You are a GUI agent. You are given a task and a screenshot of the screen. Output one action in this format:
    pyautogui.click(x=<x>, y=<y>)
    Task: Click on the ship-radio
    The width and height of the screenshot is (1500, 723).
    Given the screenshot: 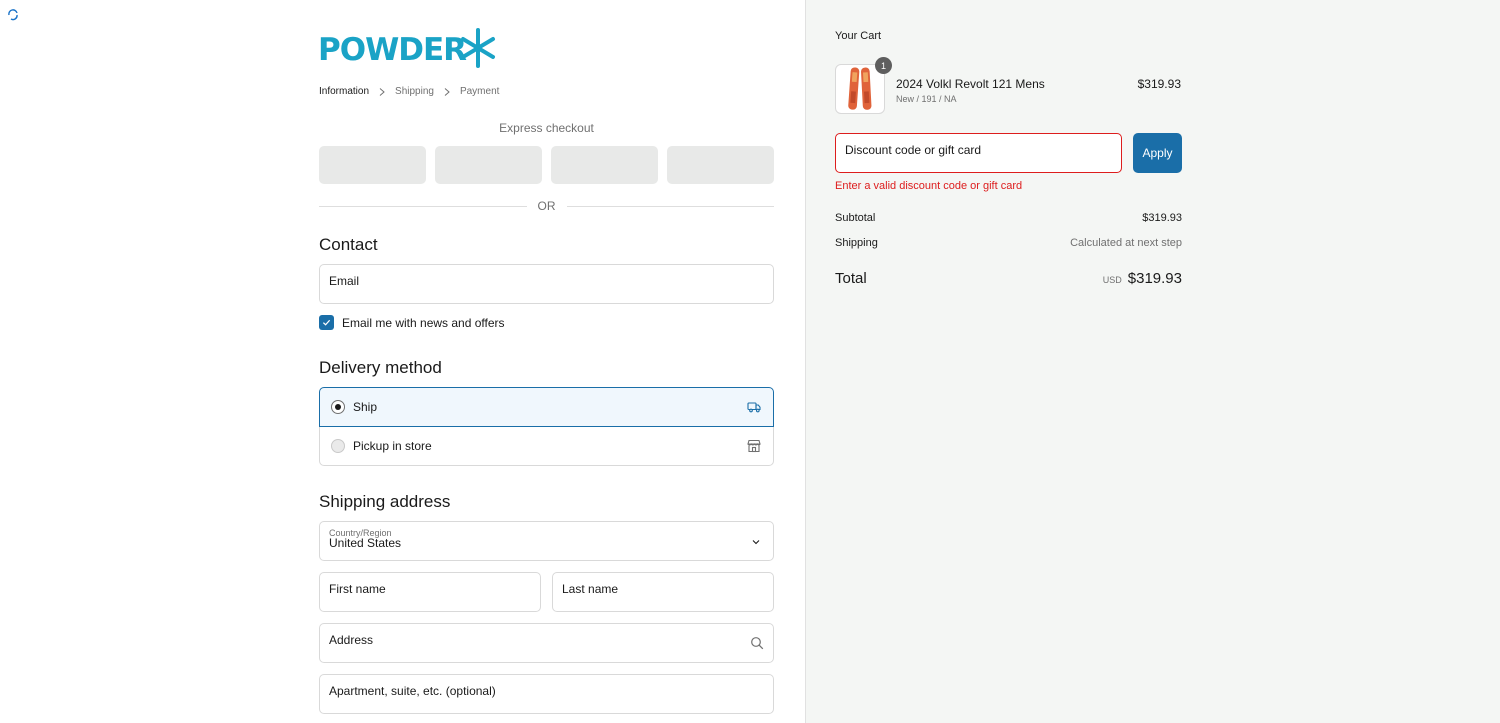 What is the action you would take?
    pyautogui.click(x=338, y=407)
    